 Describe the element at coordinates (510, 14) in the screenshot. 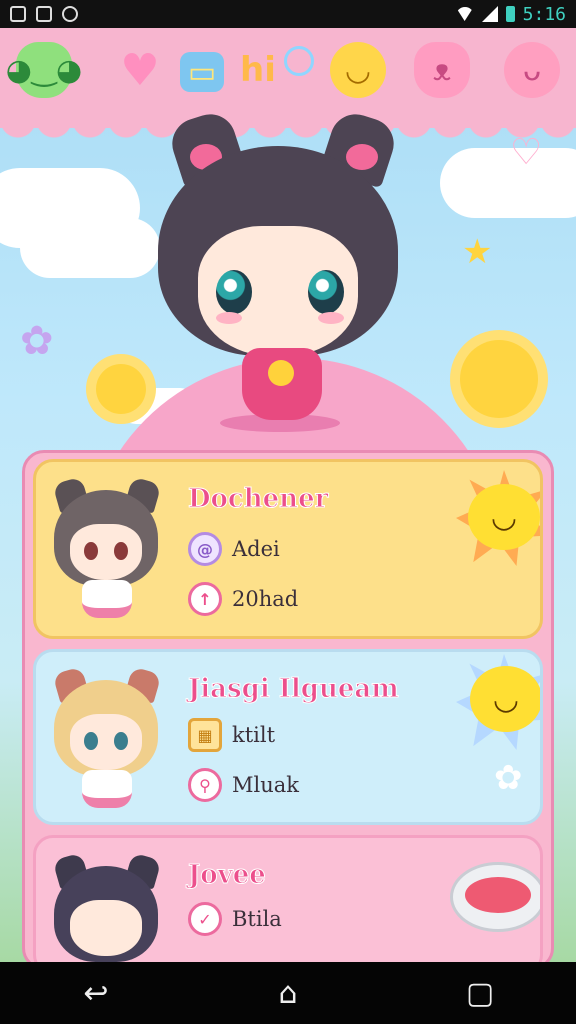

I see `battery-icon` at that location.